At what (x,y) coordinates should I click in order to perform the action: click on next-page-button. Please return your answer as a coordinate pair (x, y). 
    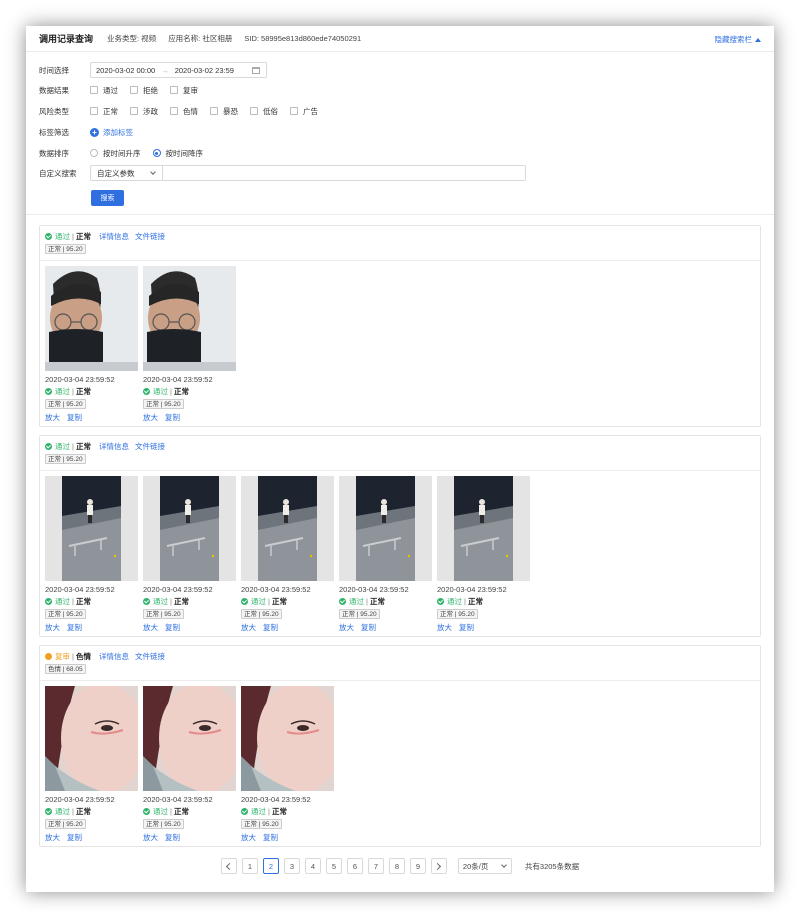
    Looking at the image, I should click on (438, 866).